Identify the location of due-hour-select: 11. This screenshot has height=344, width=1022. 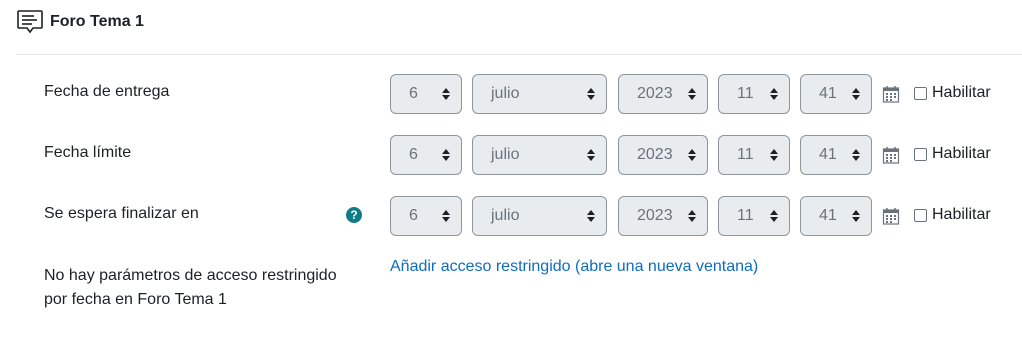
(754, 94).